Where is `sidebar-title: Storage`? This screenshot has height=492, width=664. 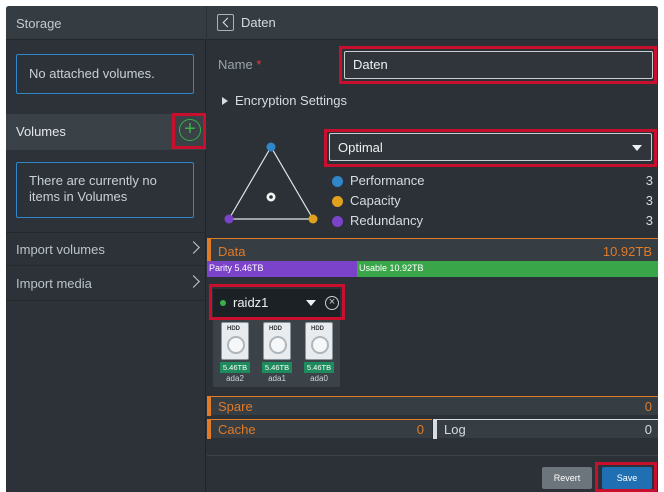
sidebar-title: Storage is located at coordinates (39, 23).